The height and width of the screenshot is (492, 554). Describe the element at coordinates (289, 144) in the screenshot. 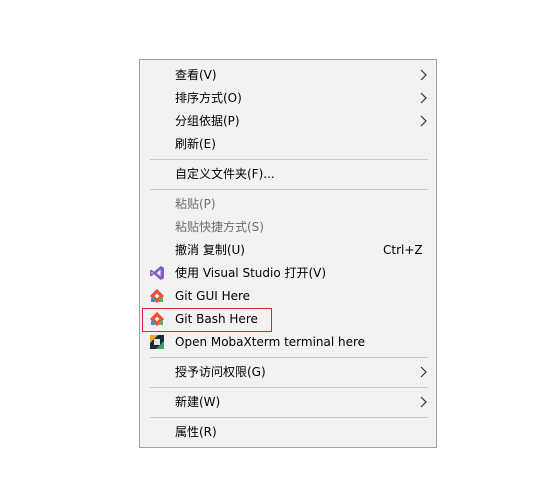

I see `menu-item-refresh: 刷新(E)` at that location.